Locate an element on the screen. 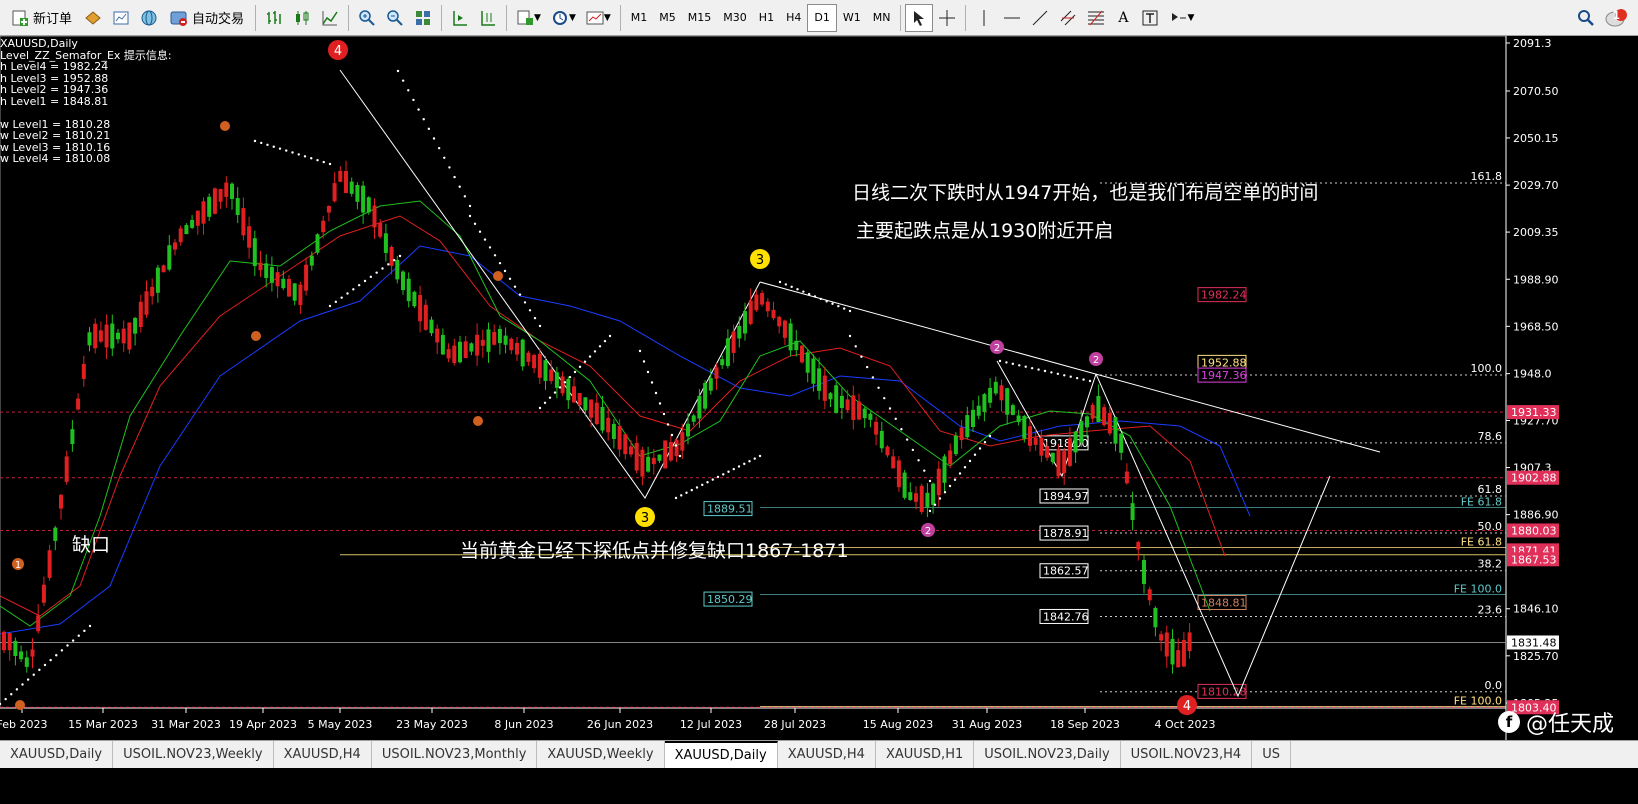 Image resolution: width=1638 pixels, height=804 pixels. notifications-button: 1 is located at coordinates (1614, 18).